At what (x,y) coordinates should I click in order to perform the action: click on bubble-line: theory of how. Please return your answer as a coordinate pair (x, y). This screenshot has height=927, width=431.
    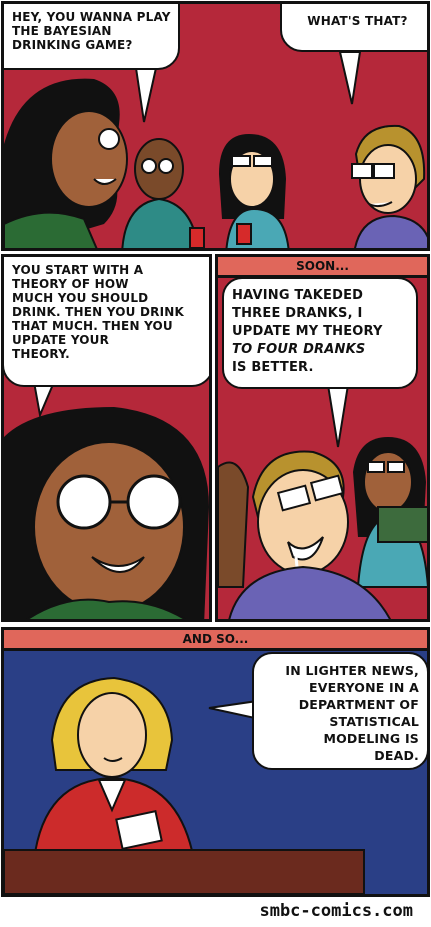
    Looking at the image, I should click on (70, 284).